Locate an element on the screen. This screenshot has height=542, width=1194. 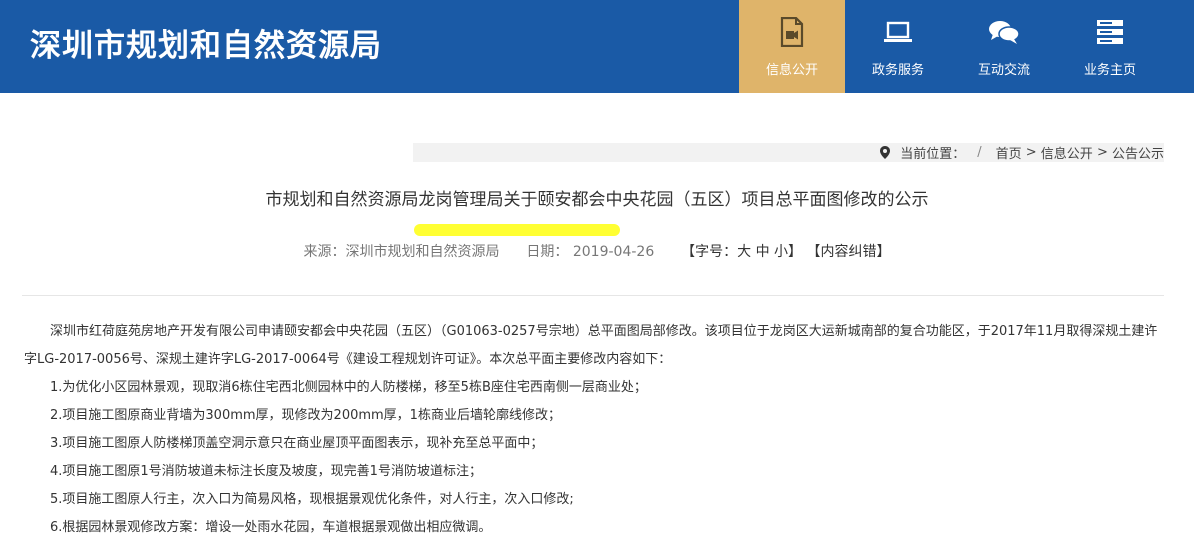
nav-label: 政务服务 is located at coordinates (897, 70).